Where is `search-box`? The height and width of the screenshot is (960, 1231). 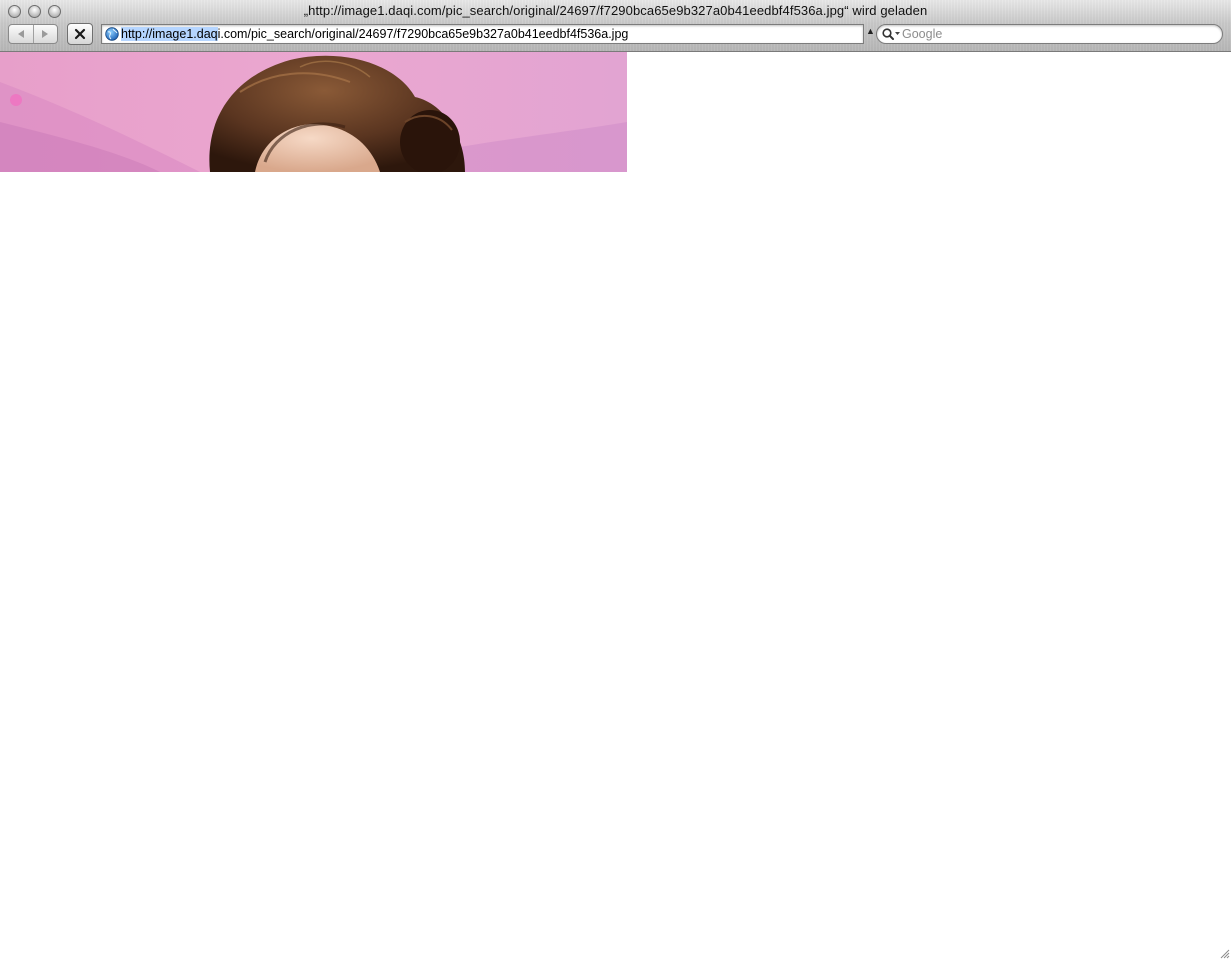
search-box is located at coordinates (1049, 34).